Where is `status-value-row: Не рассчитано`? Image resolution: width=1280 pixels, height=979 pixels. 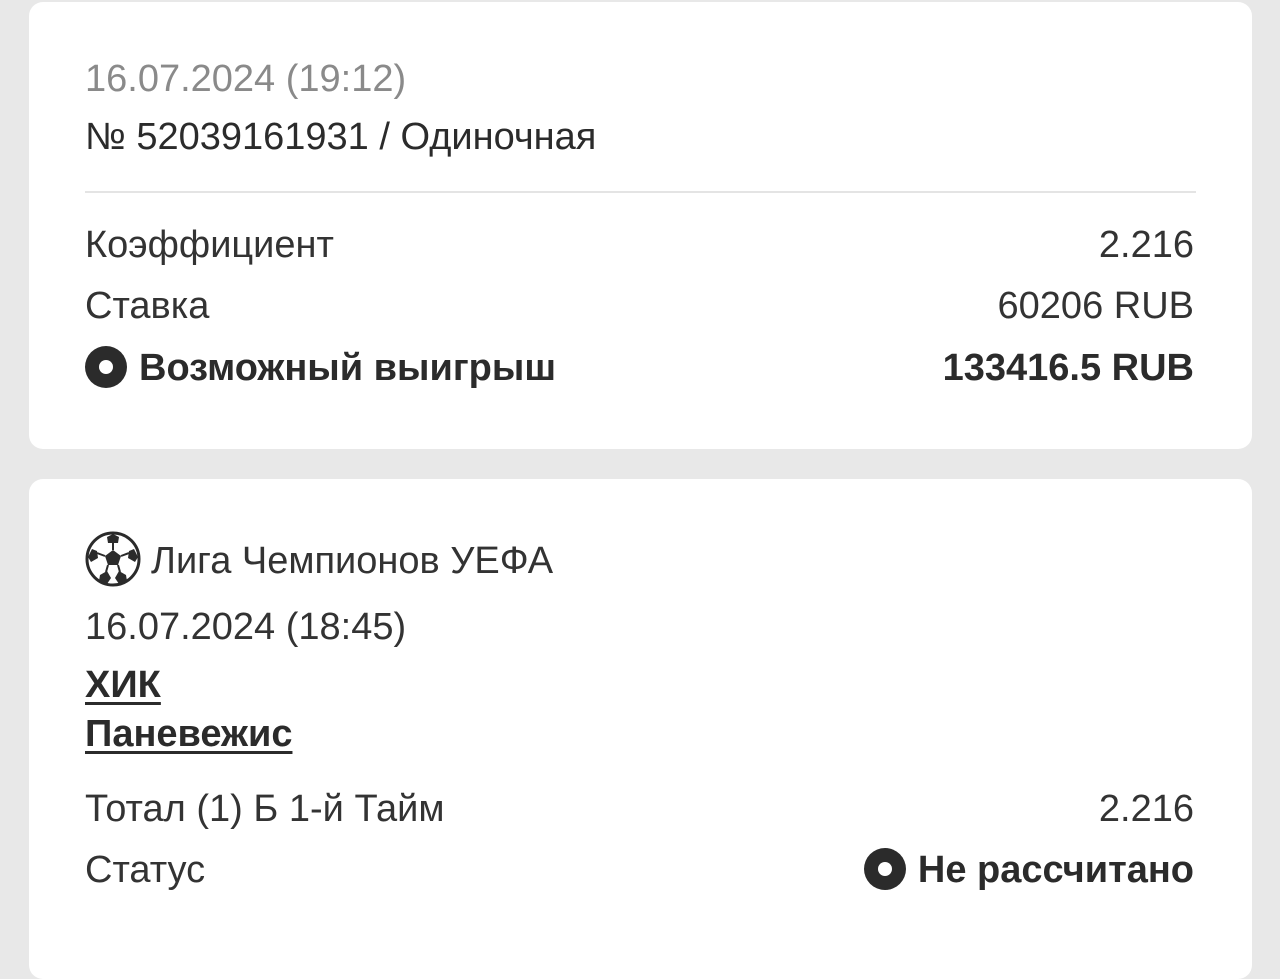 status-value-row: Не рассчитано is located at coordinates (1028, 870).